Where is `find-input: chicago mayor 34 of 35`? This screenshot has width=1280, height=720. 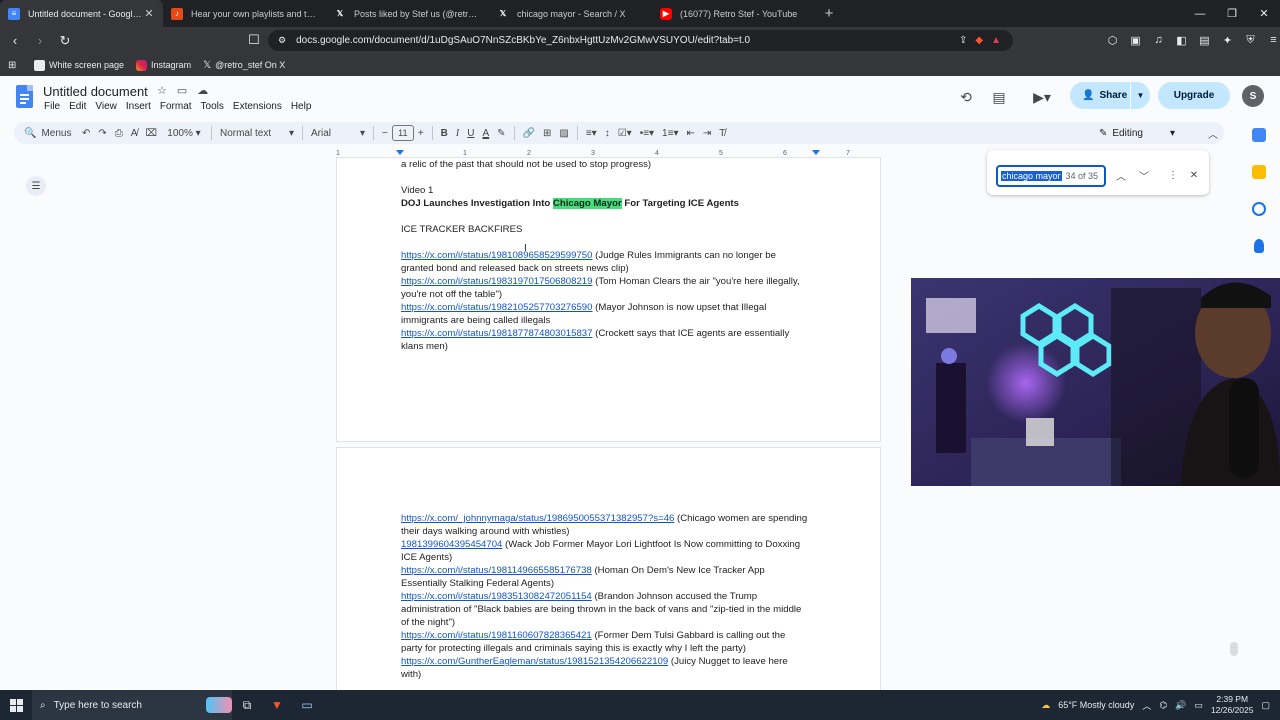
find-input: chicago mayor 34 of 35 is located at coordinates (1051, 176).